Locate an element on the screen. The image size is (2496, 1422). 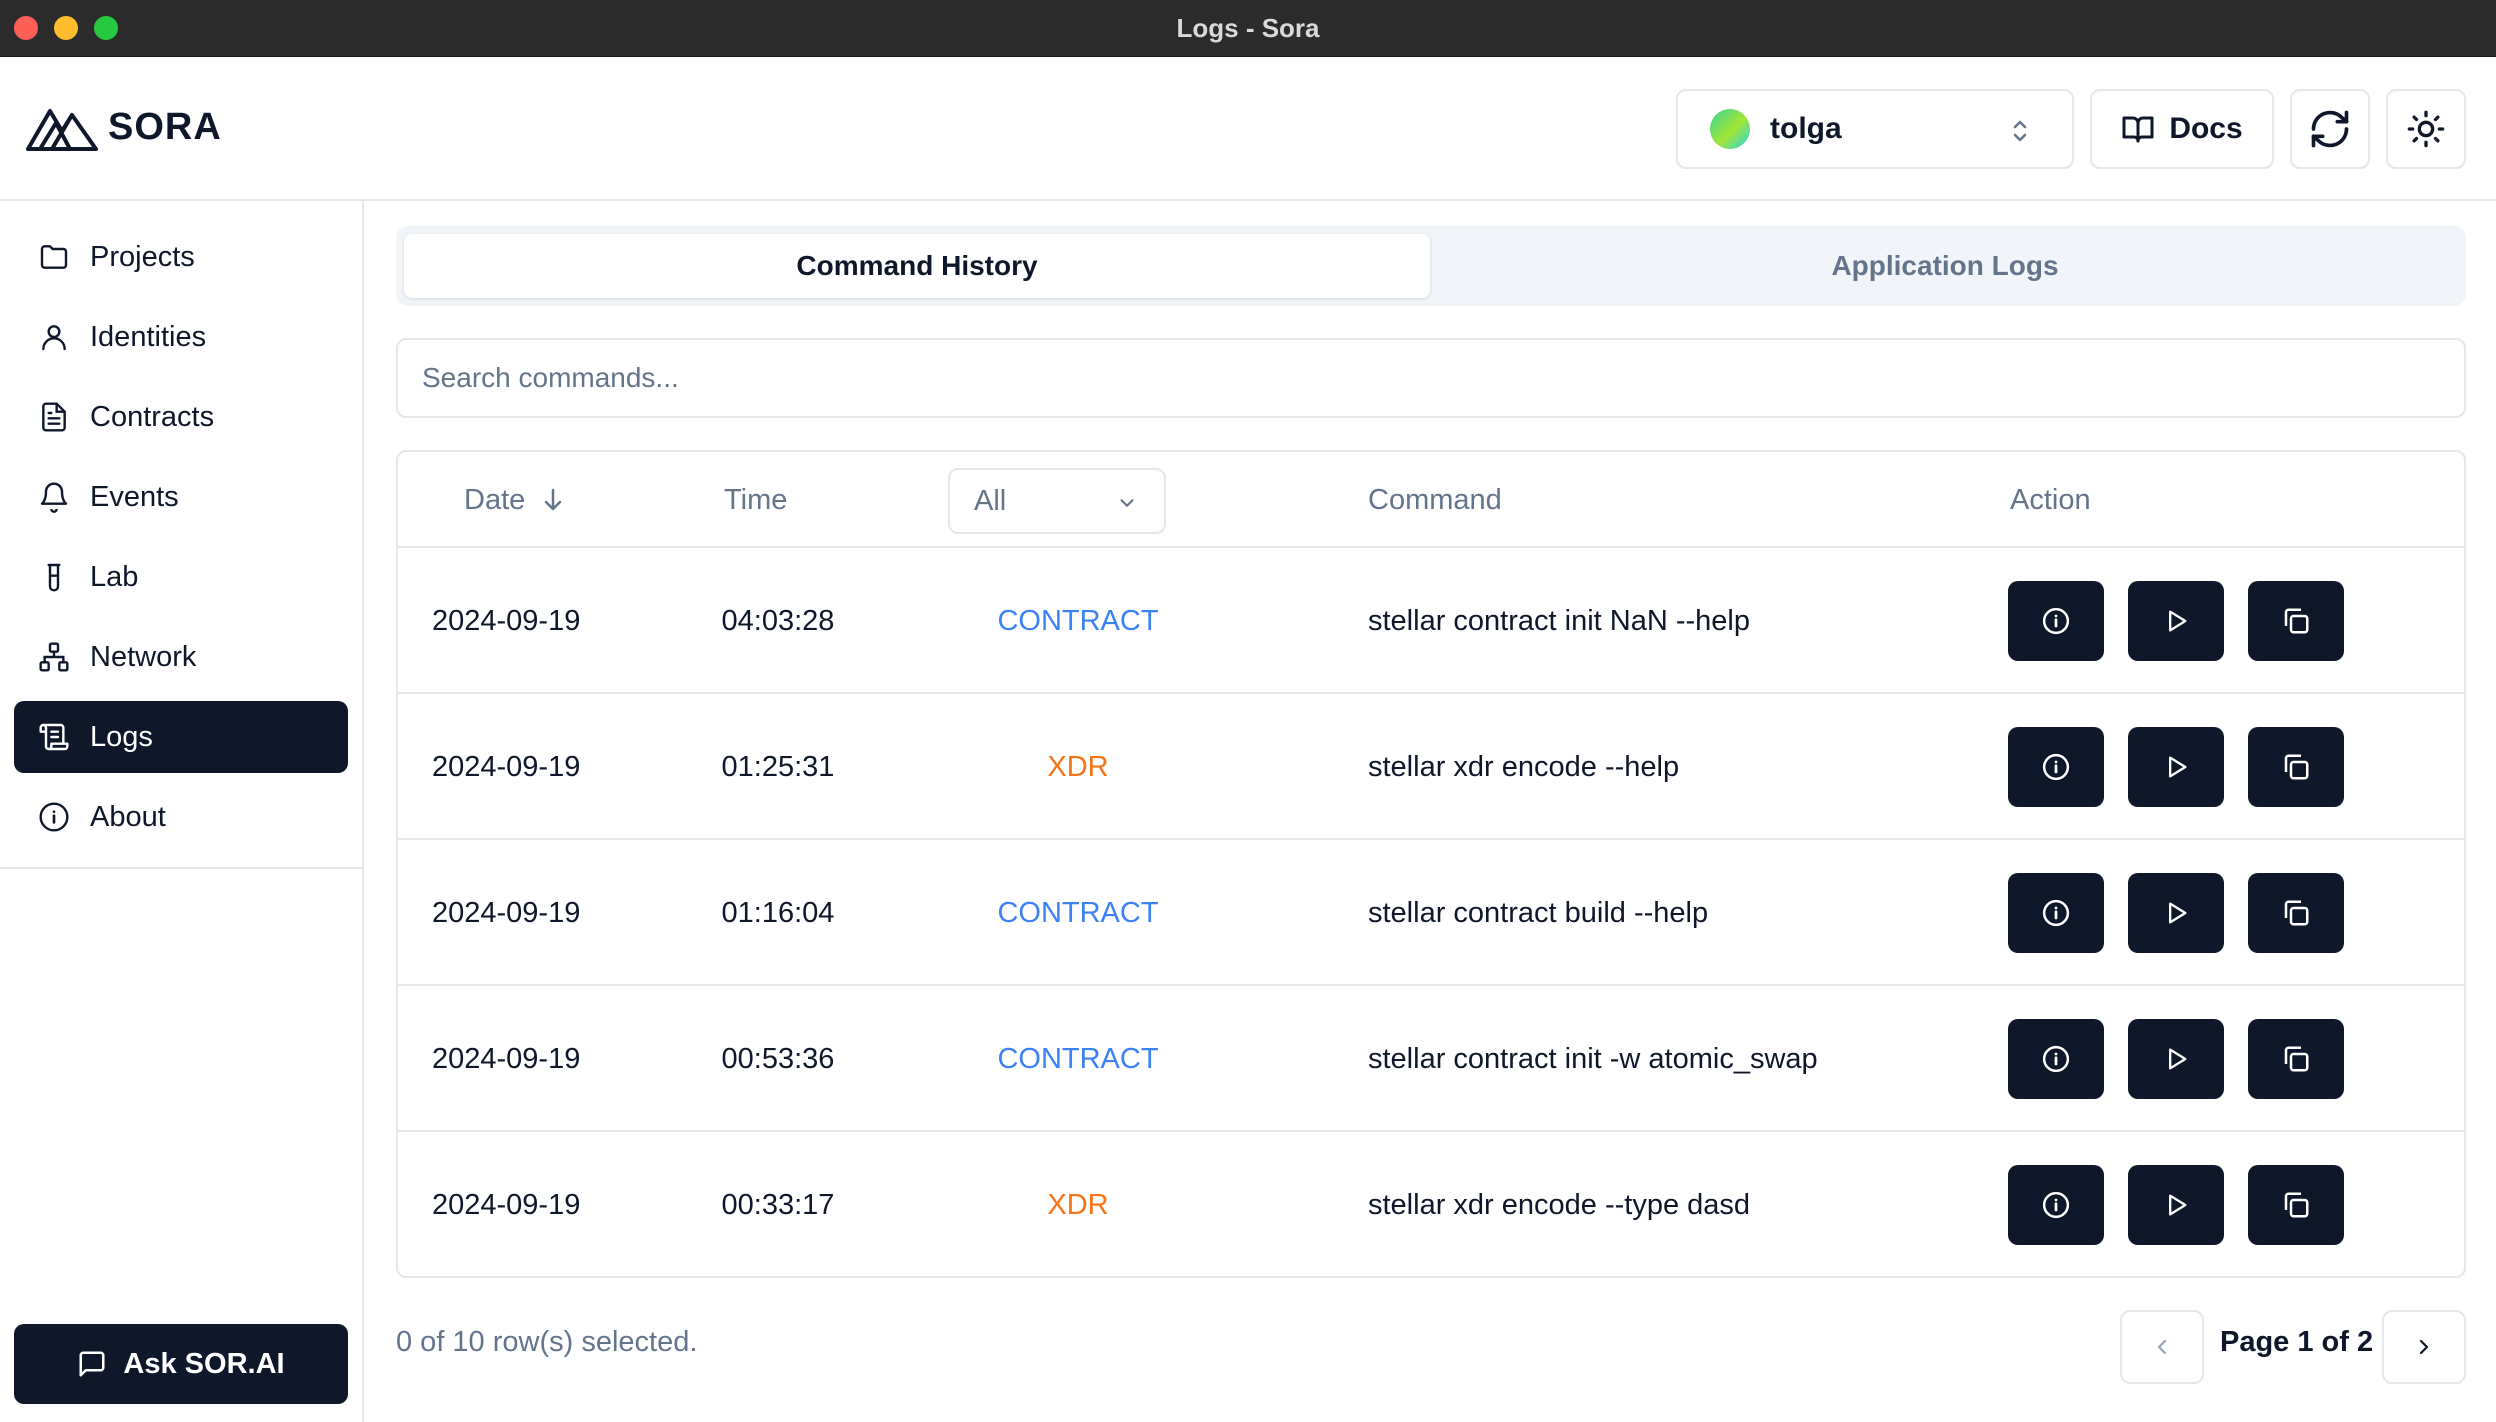
refresh-button is located at coordinates (2330, 129).